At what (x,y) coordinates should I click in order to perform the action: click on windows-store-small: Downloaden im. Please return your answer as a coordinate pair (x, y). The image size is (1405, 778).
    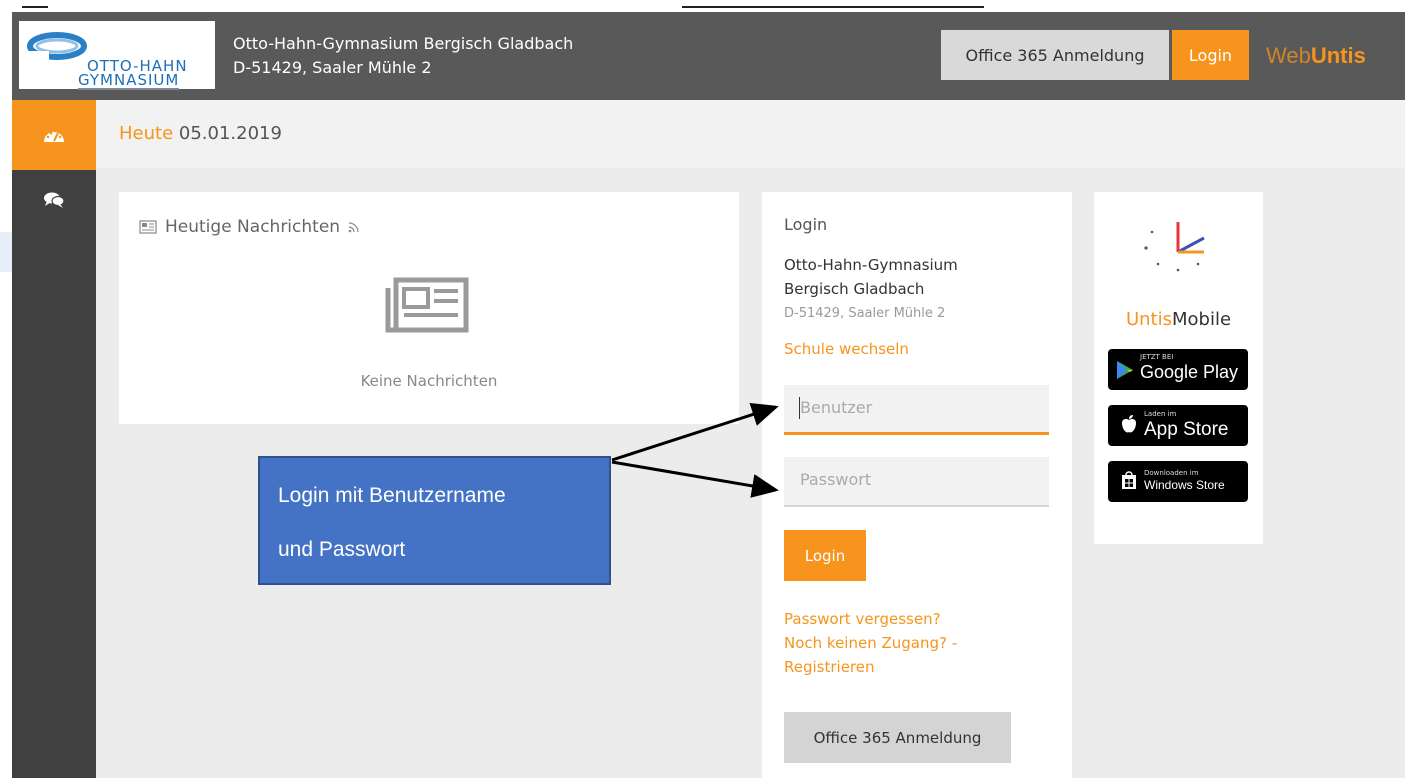
    Looking at the image, I should click on (1171, 473).